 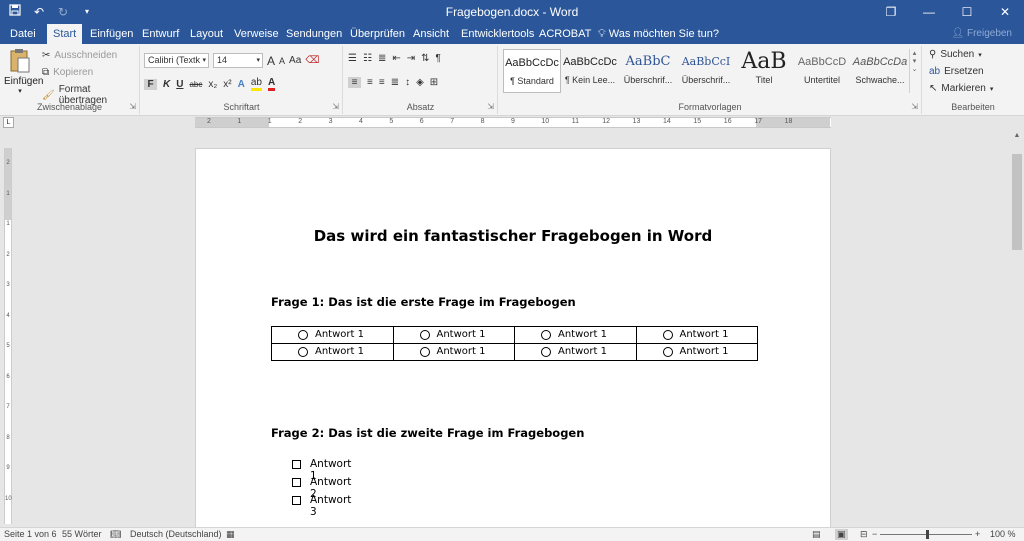 What do you see at coordinates (295, 60) in the screenshot?
I see `change-case-button: Aa` at bounding box center [295, 60].